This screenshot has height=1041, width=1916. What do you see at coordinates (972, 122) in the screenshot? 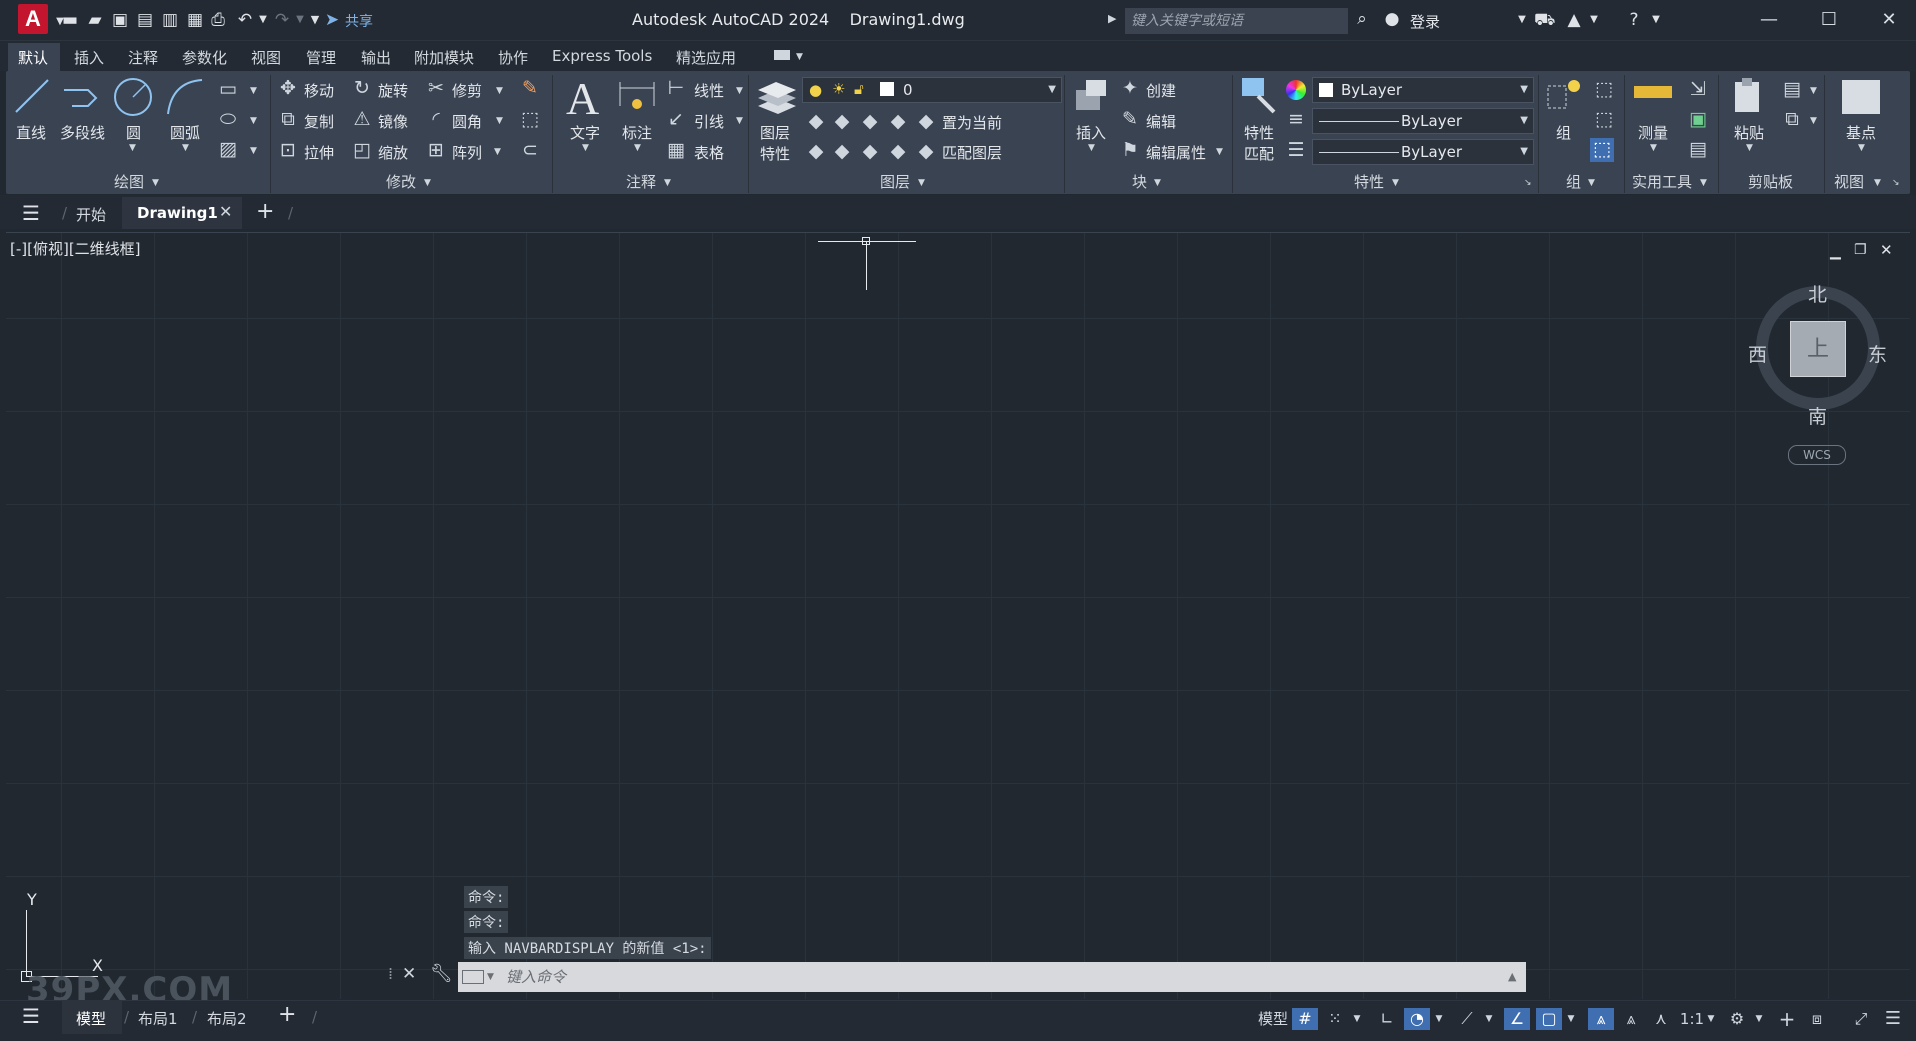
I see `make-current-button: 置为当前` at bounding box center [972, 122].